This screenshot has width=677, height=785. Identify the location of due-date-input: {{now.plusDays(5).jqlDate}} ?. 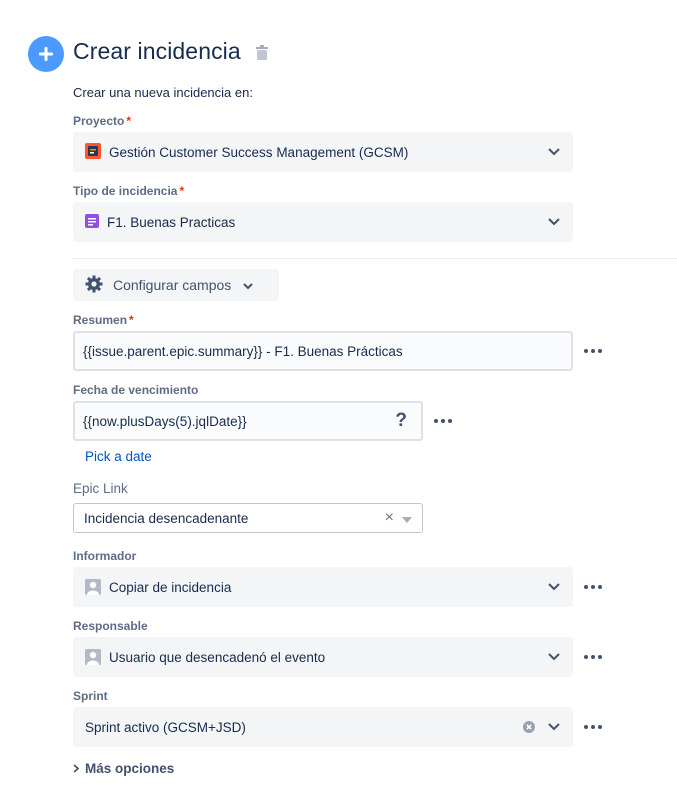
(248, 421).